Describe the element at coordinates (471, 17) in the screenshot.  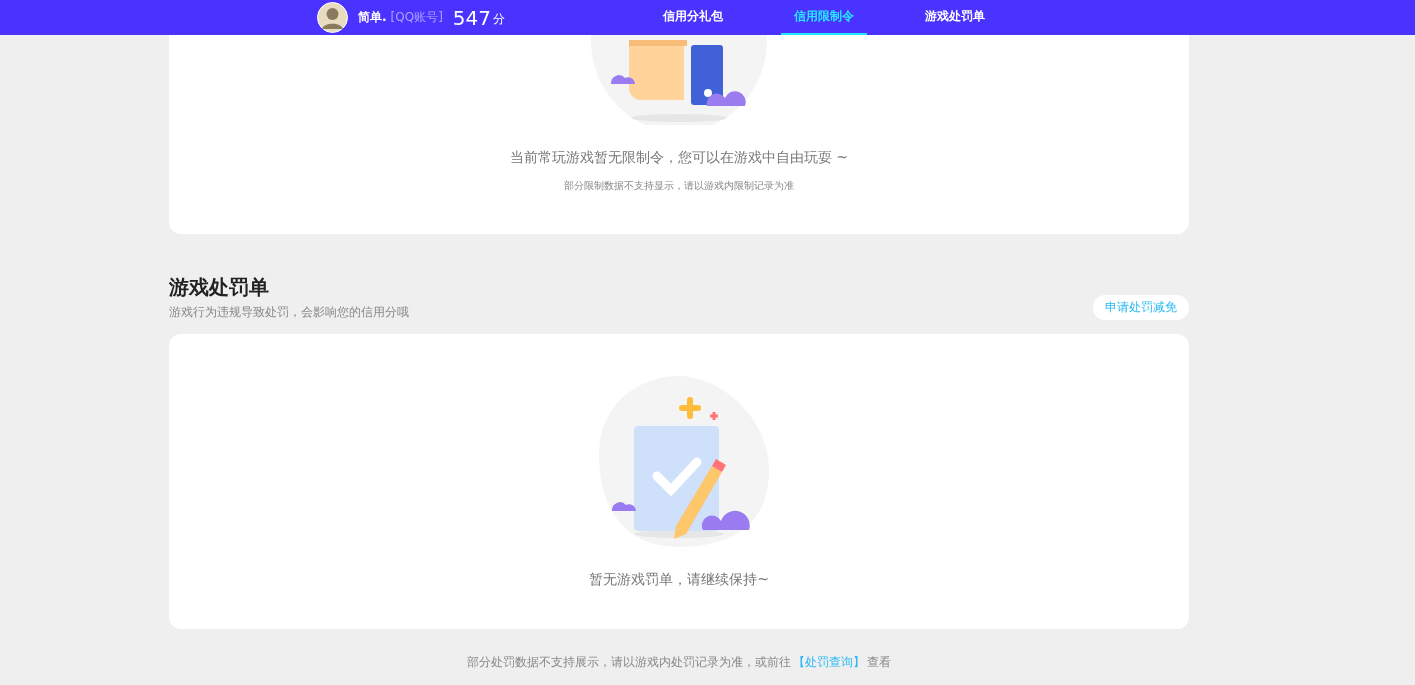
I see `credit-score: 547` at that location.